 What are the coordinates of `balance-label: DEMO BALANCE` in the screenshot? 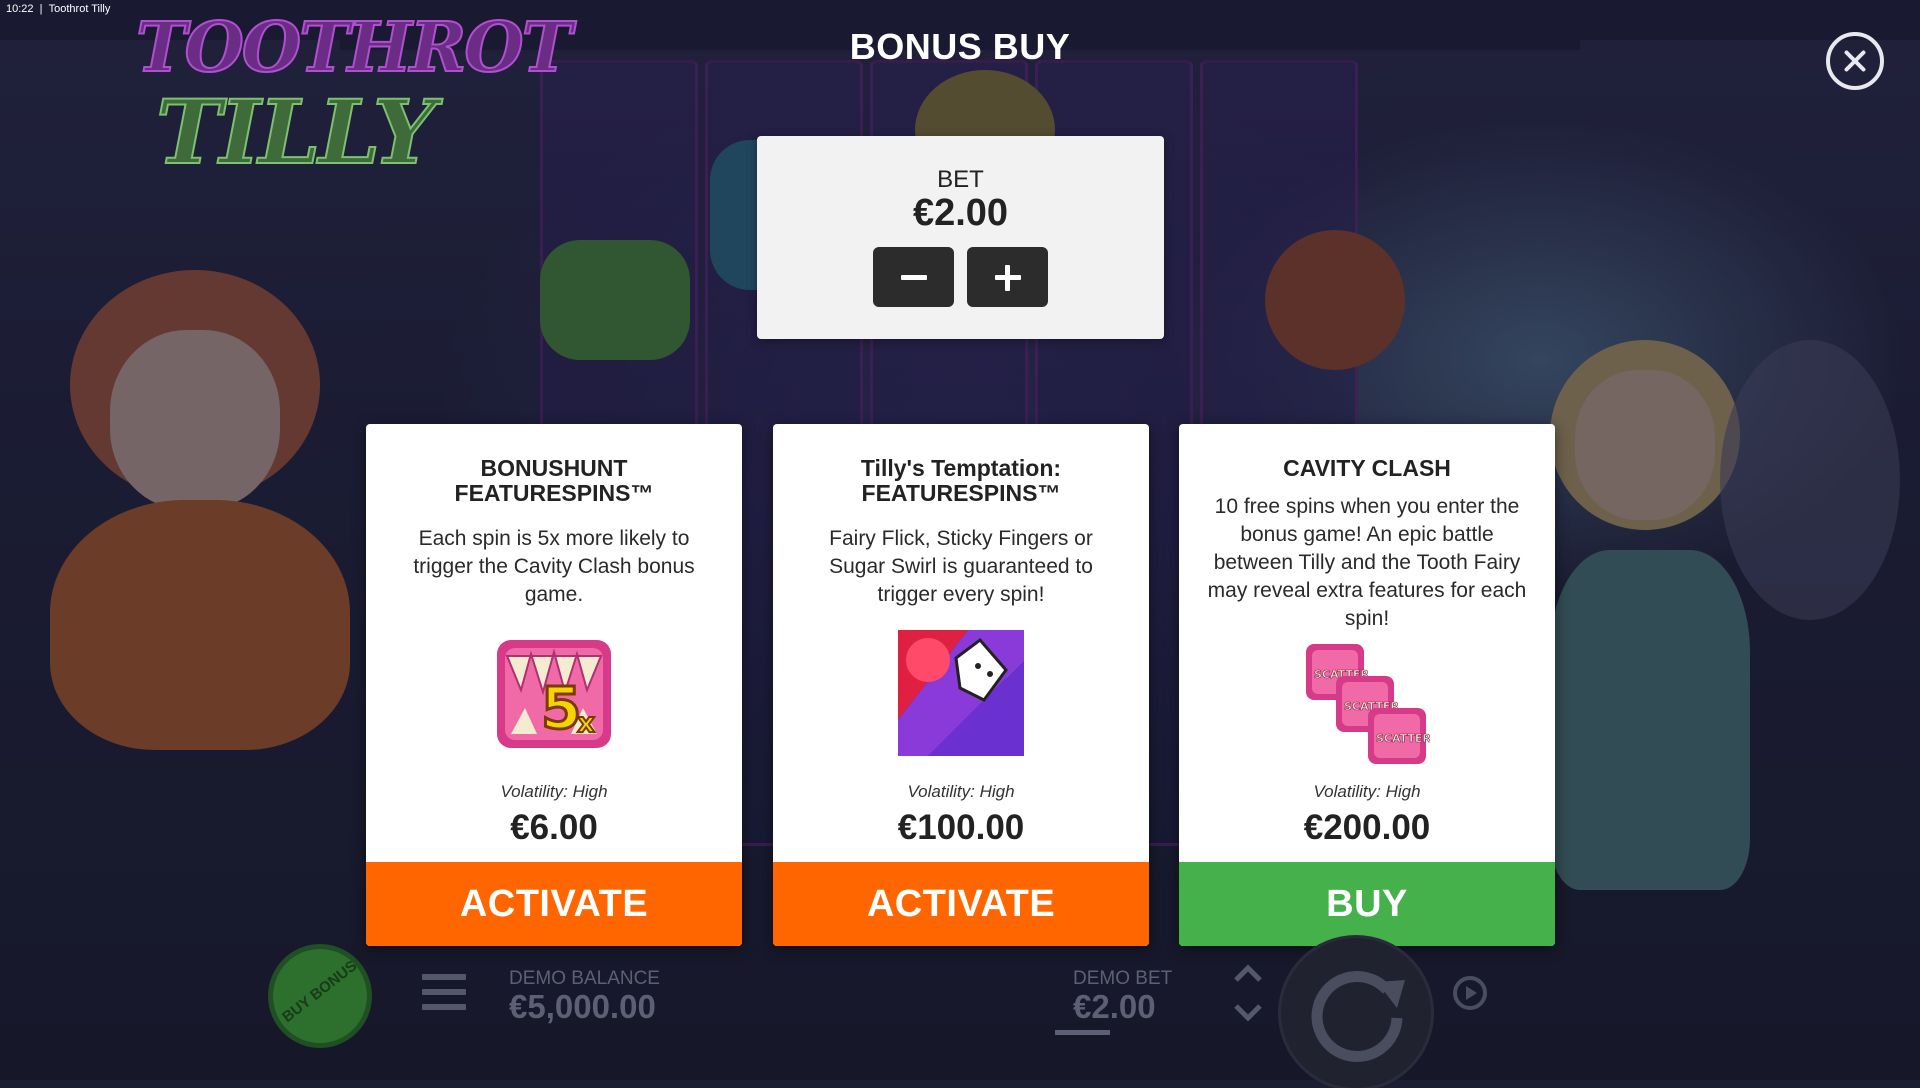 It's located at (584, 978).